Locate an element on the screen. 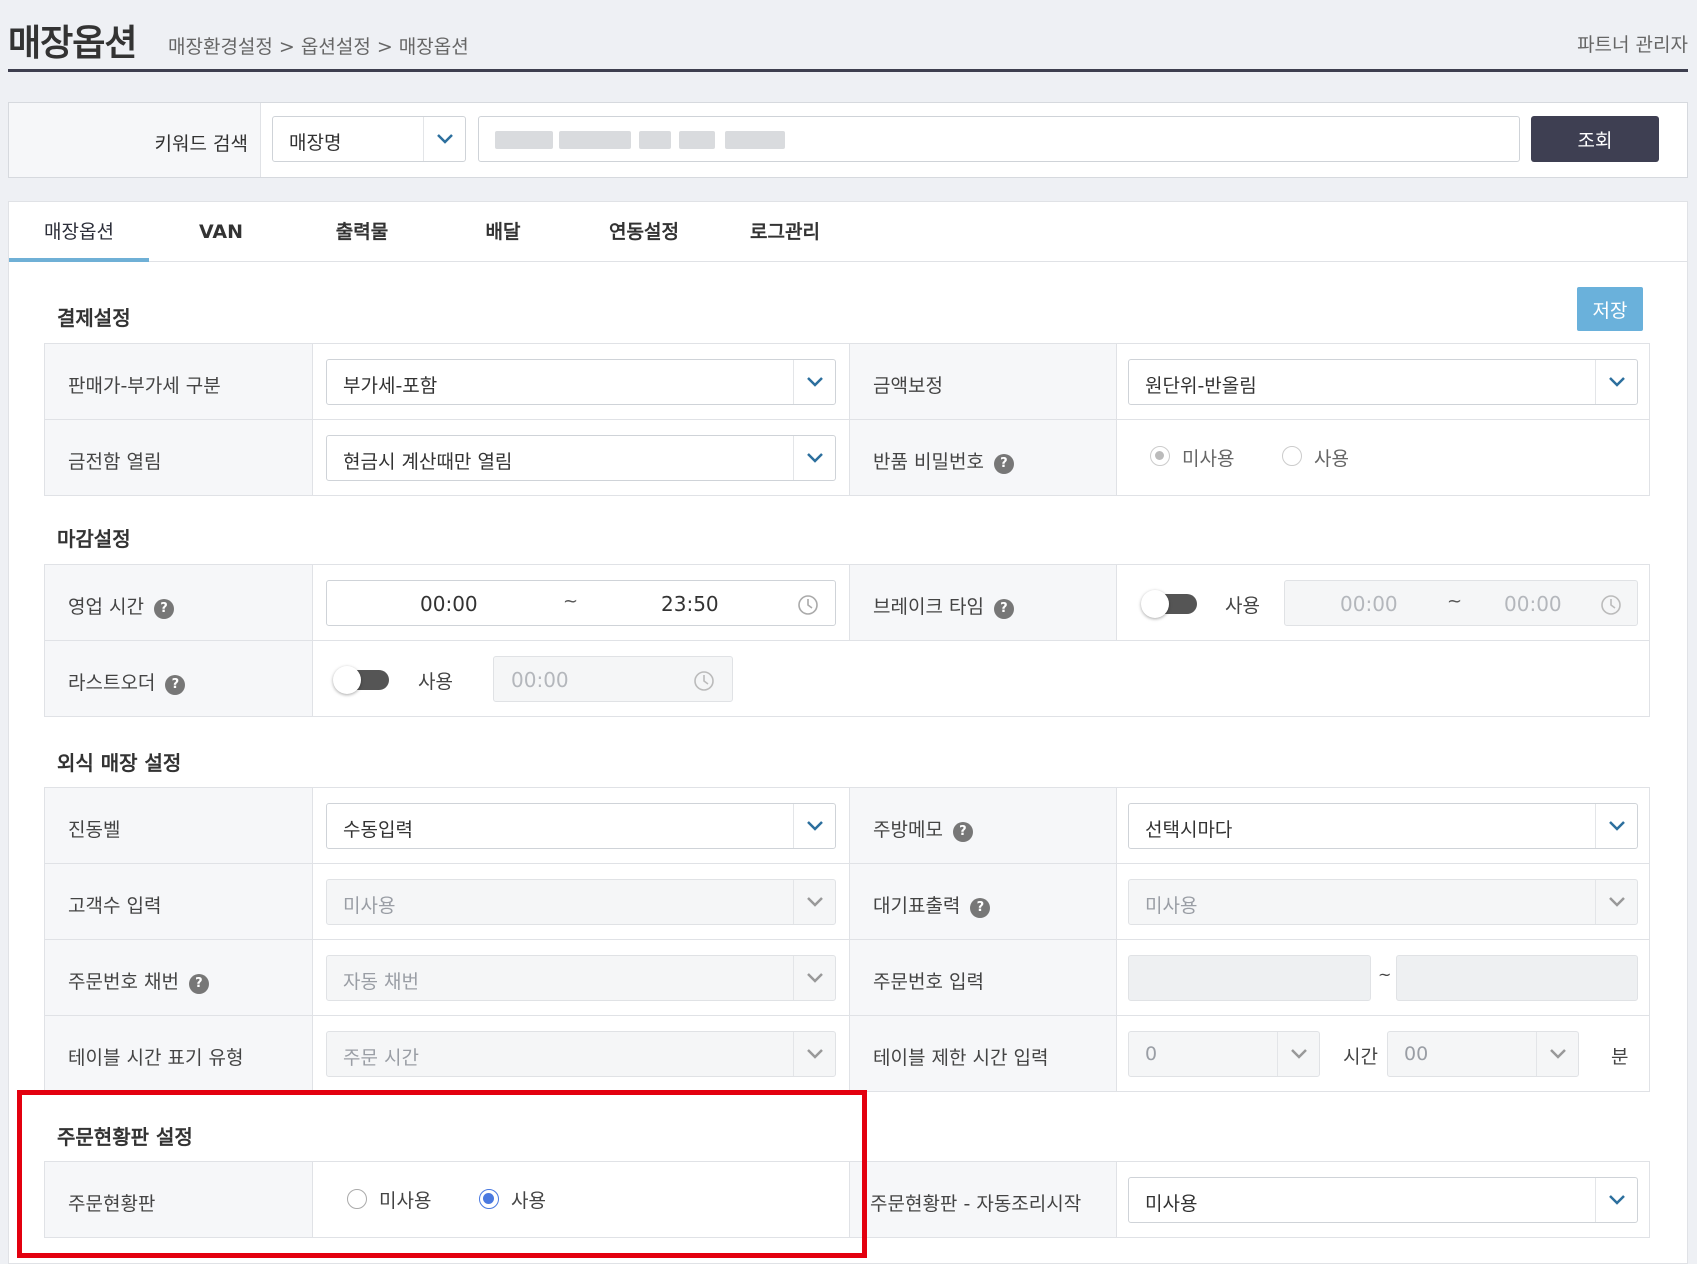 Image resolution: width=1697 pixels, height=1264 pixels. order-board-radio-unused is located at coordinates (357, 1199).